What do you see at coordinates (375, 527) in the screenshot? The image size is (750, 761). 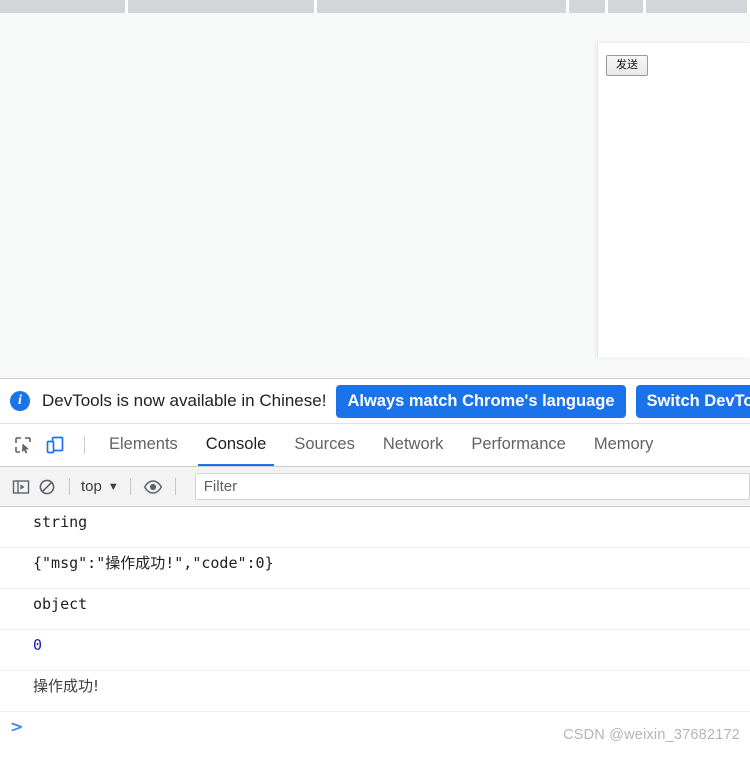 I see `console-message: string` at bounding box center [375, 527].